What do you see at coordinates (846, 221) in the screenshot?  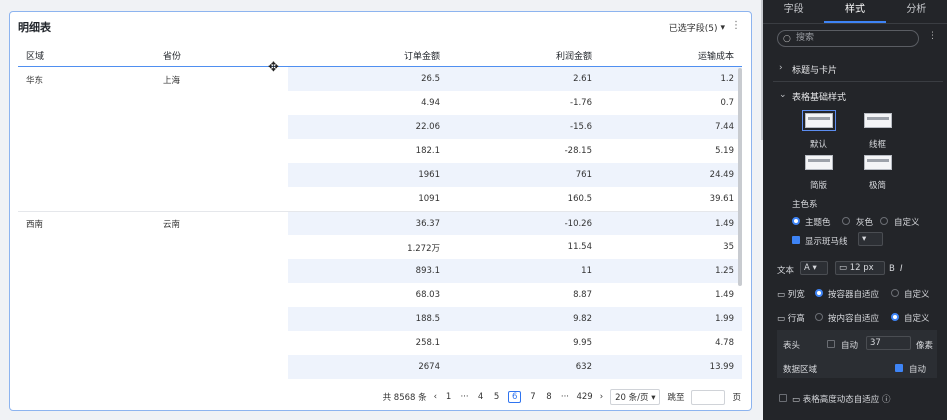 I see `theme-radio-gray` at bounding box center [846, 221].